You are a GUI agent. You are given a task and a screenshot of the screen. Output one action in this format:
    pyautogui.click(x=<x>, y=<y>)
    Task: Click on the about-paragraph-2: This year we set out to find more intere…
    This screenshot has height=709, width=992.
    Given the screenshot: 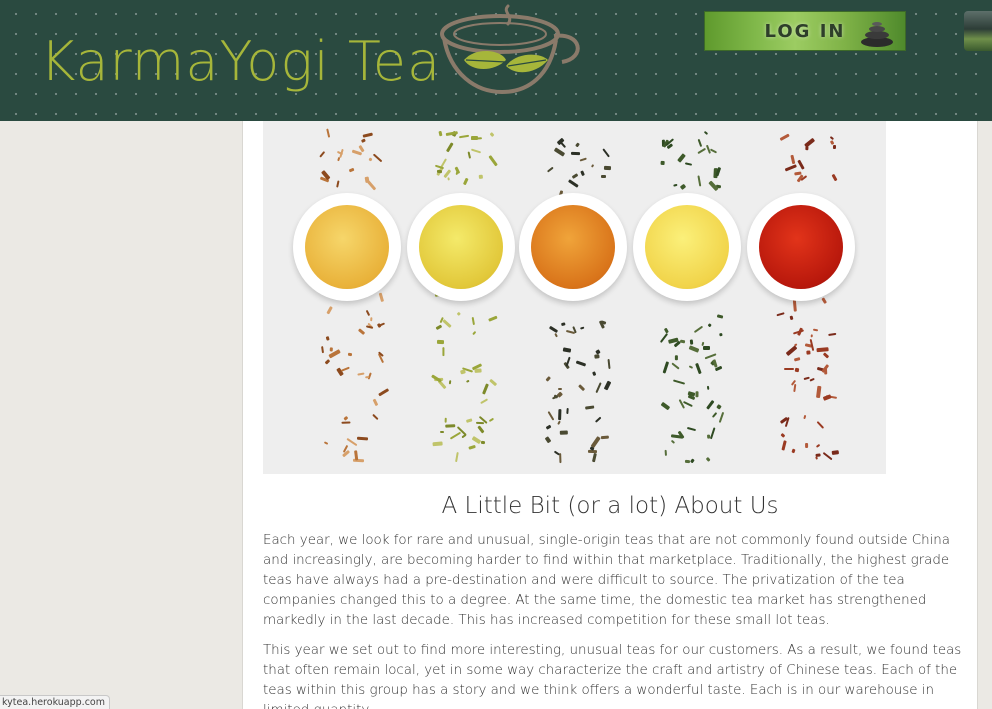 What is the action you would take?
    pyautogui.click(x=612, y=676)
    